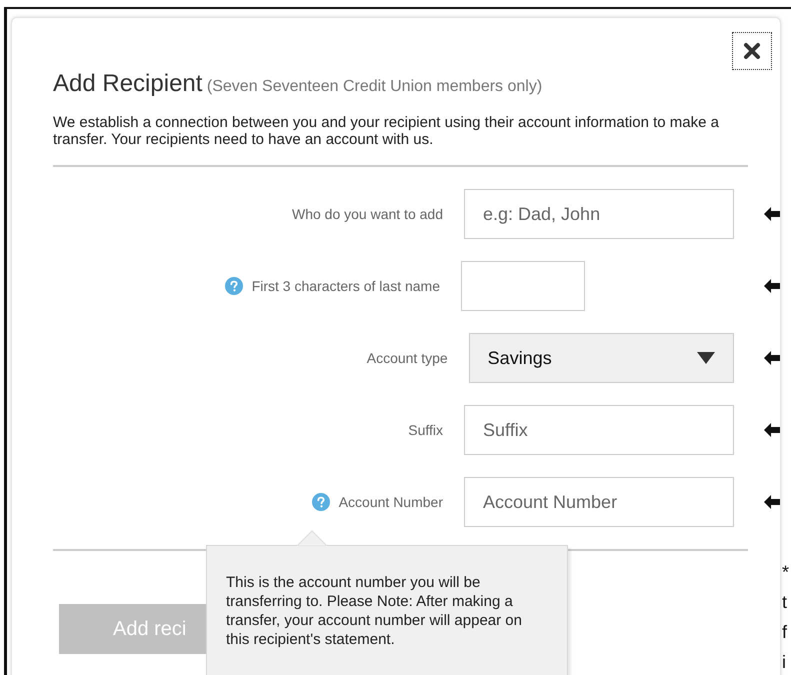  What do you see at coordinates (785, 602) in the screenshot?
I see `side-note-text: t` at bounding box center [785, 602].